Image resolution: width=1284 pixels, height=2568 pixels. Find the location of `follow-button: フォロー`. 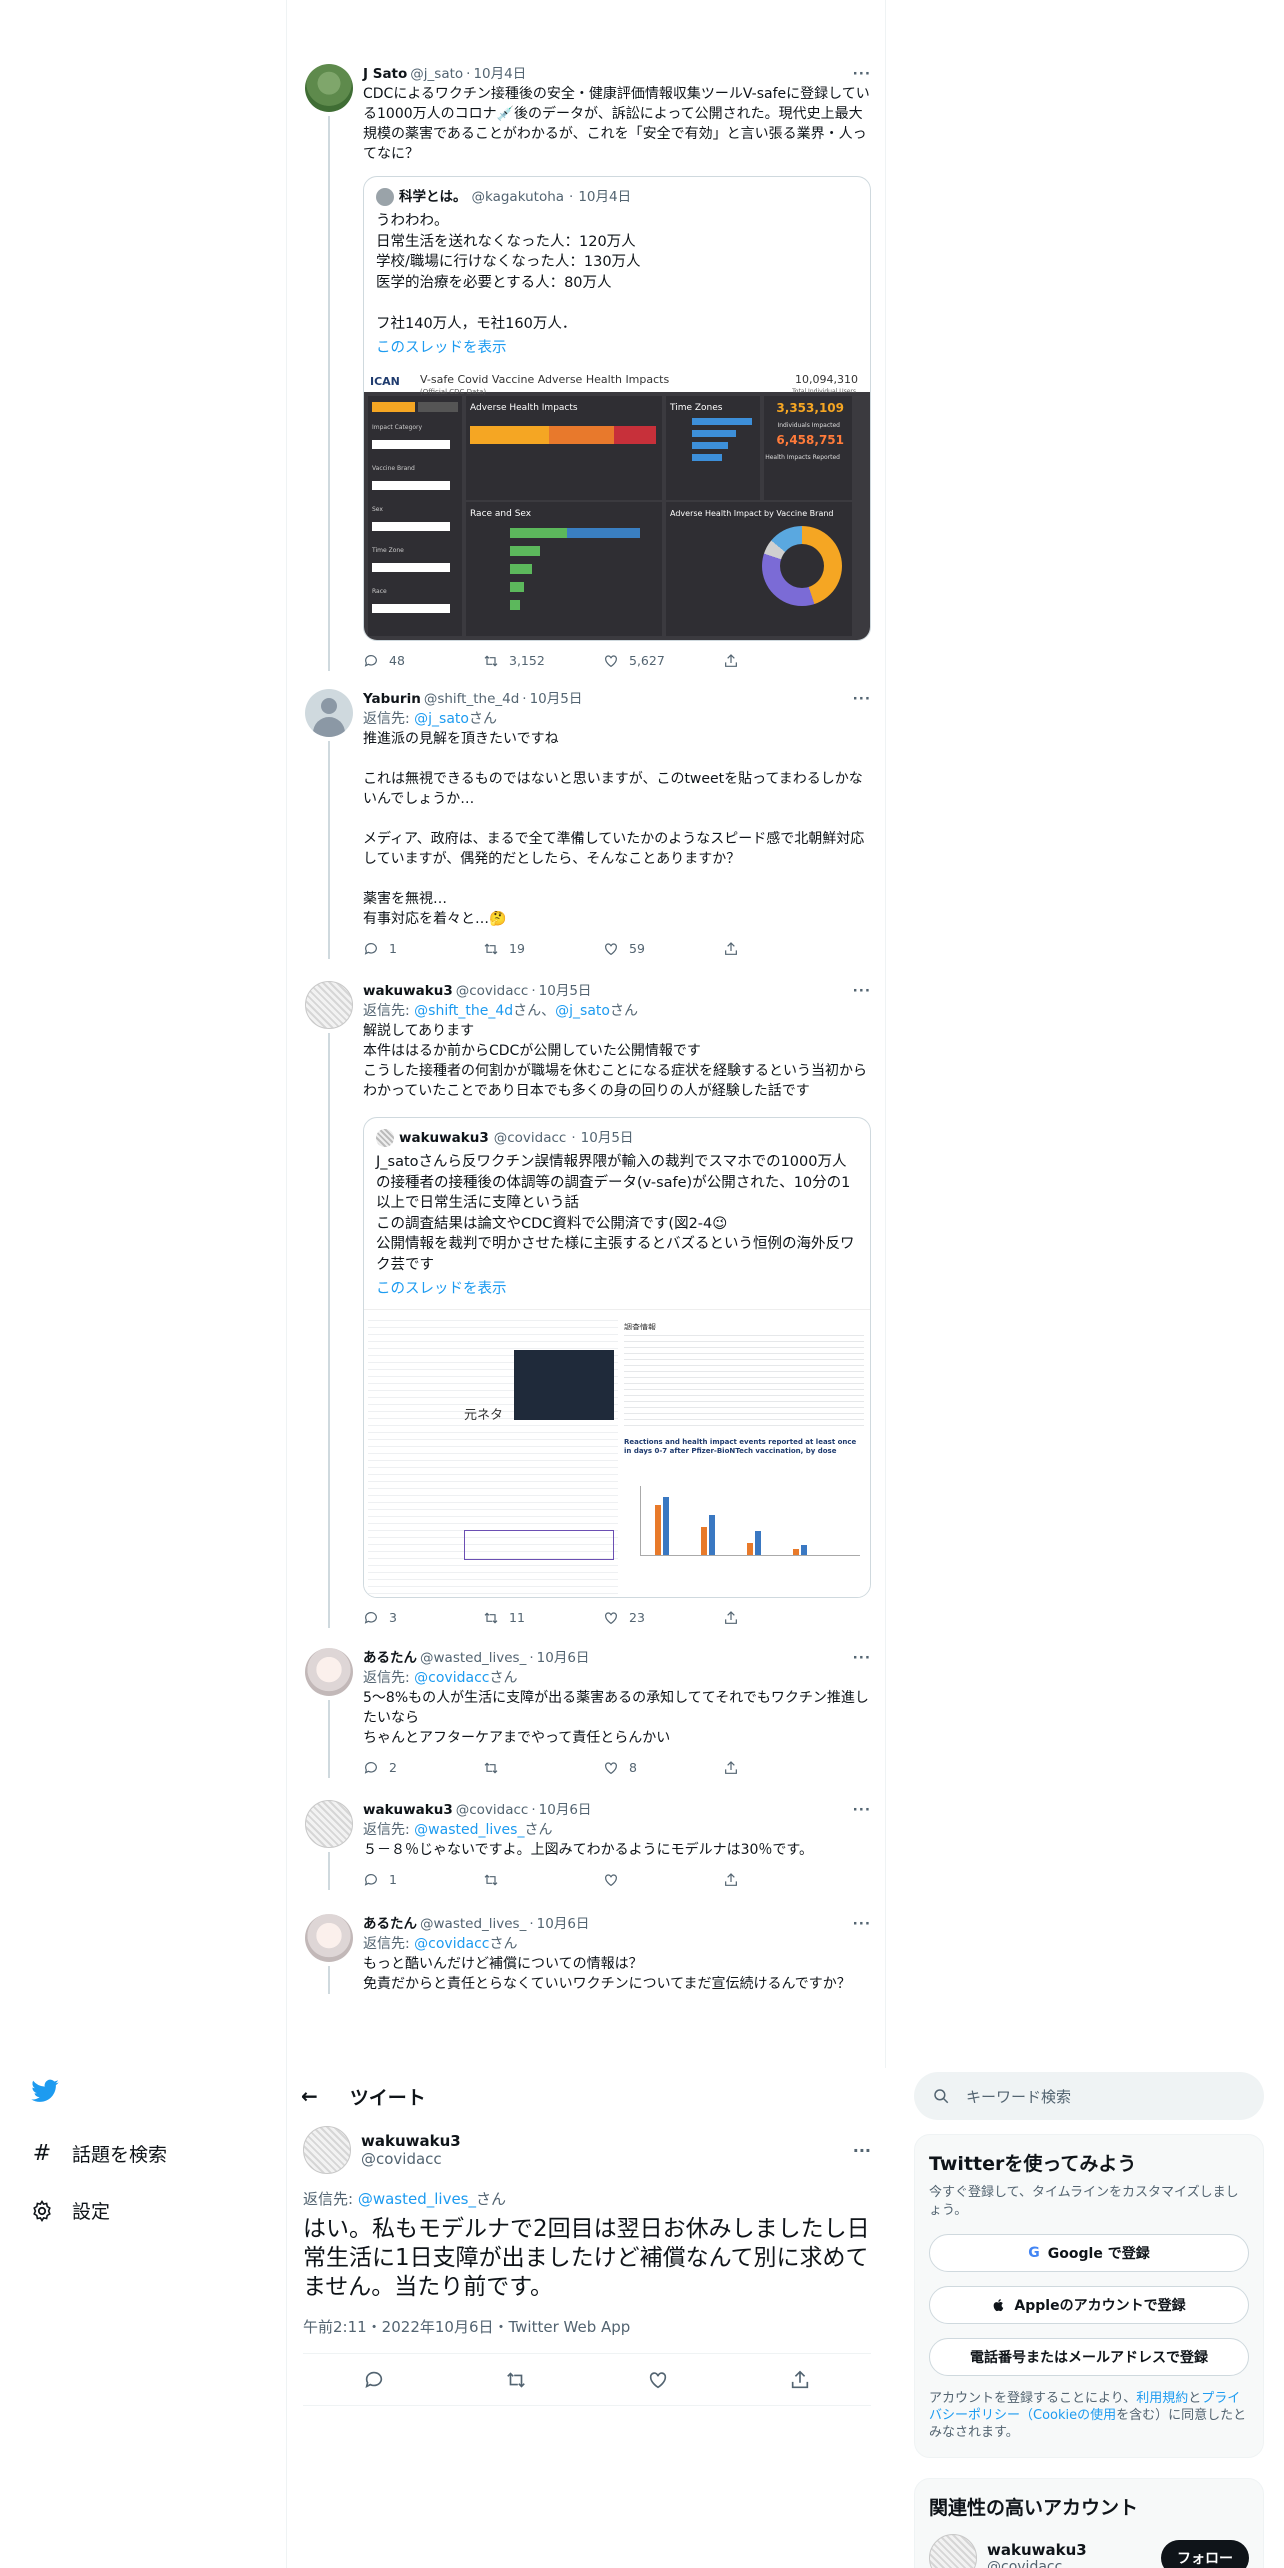

follow-button: フォロー is located at coordinates (1205, 2554).